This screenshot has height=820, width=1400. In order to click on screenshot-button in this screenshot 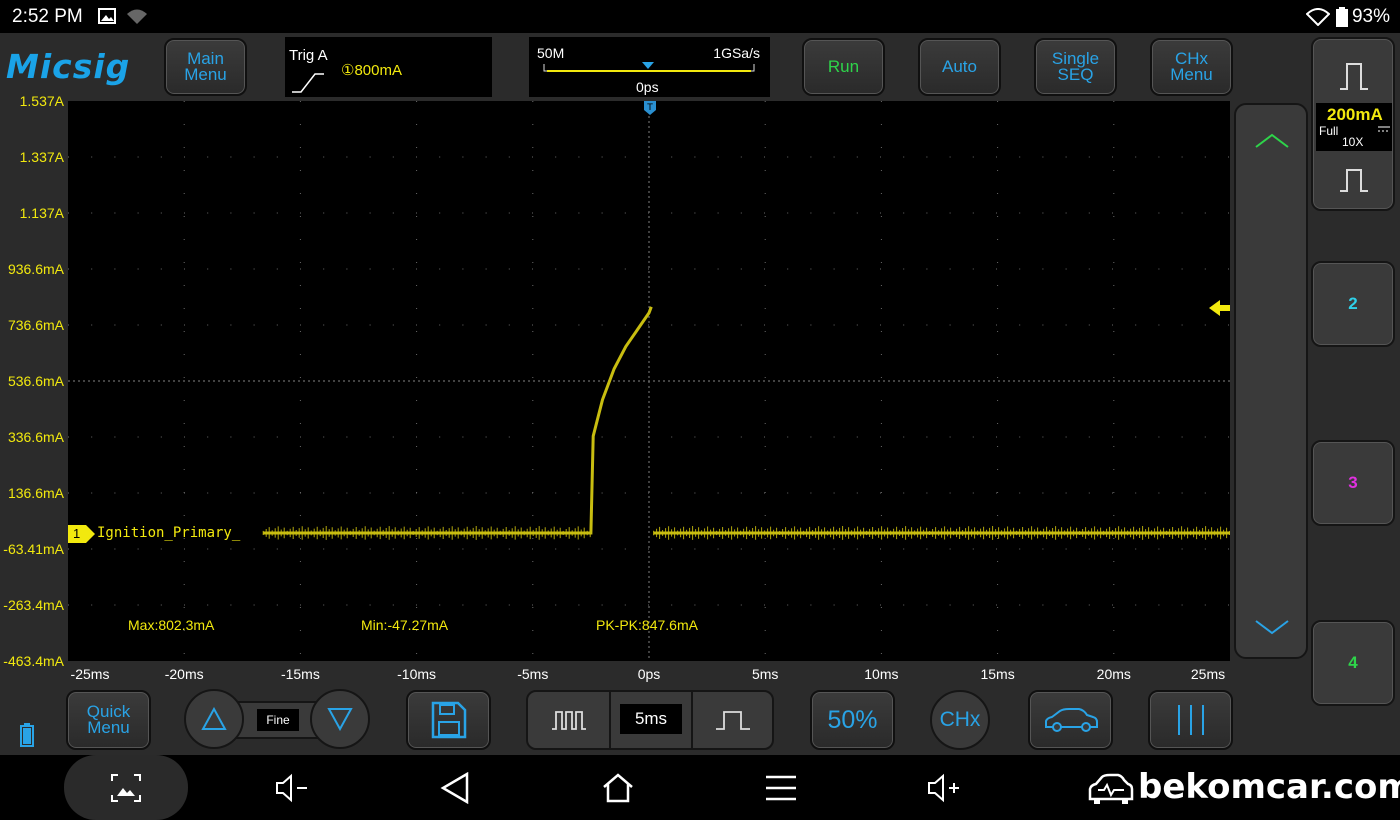, I will do `click(126, 787)`.